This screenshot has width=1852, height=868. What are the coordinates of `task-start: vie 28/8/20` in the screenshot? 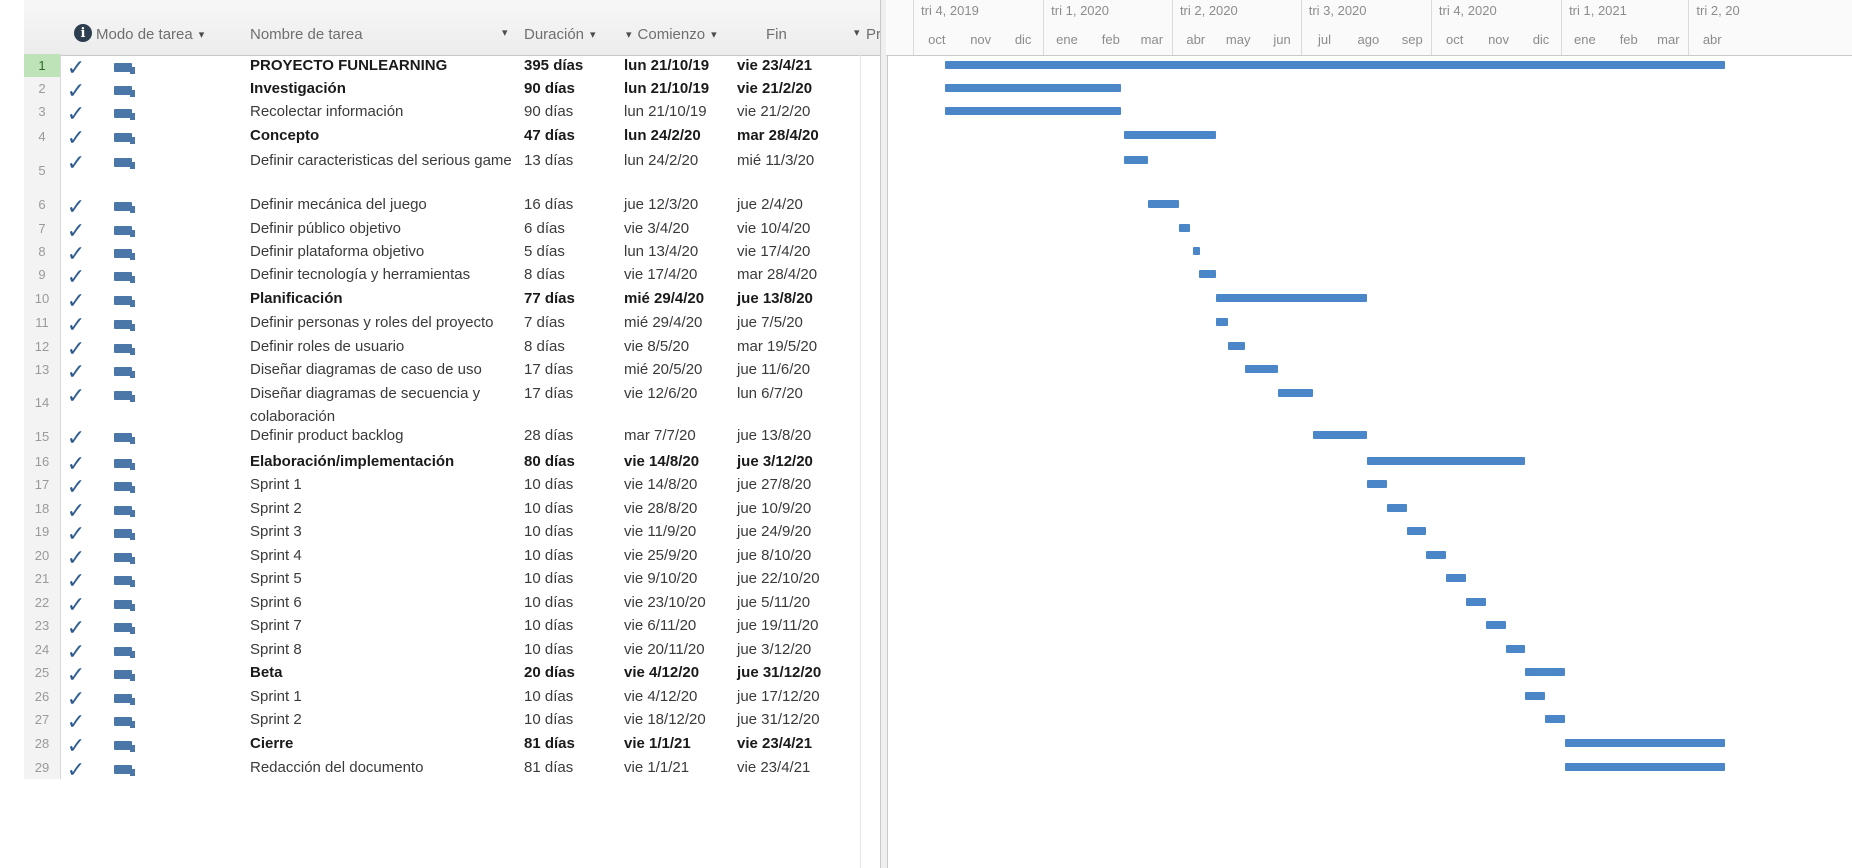 It's located at (679, 508).